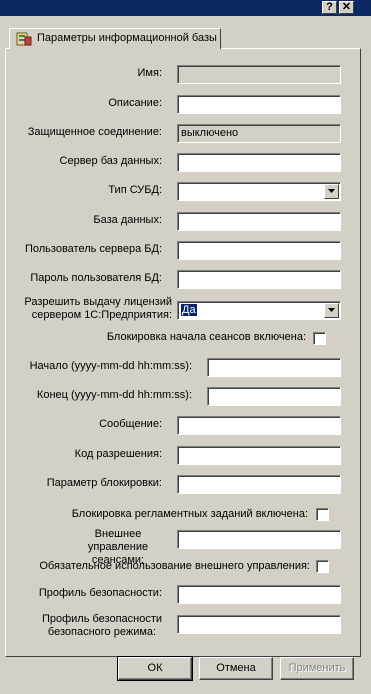 Image resolution: width=371 pixels, height=694 pixels. Describe the element at coordinates (259, 104) in the screenshot. I see `description-input` at that location.